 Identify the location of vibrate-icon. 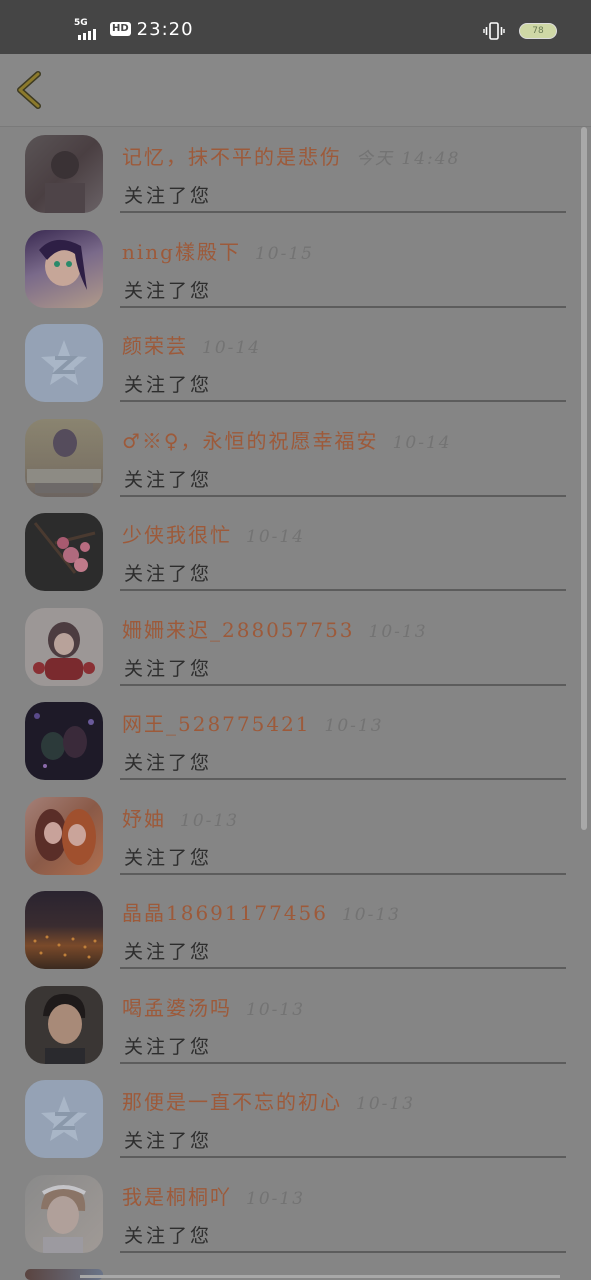
(494, 31).